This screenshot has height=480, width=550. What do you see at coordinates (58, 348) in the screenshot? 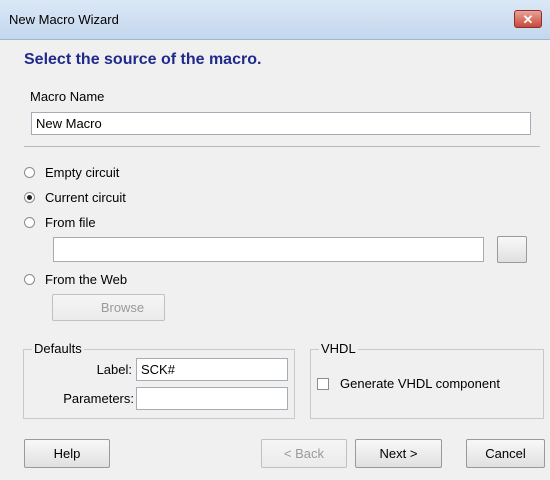
I see `defaults-legend: Defaults` at bounding box center [58, 348].